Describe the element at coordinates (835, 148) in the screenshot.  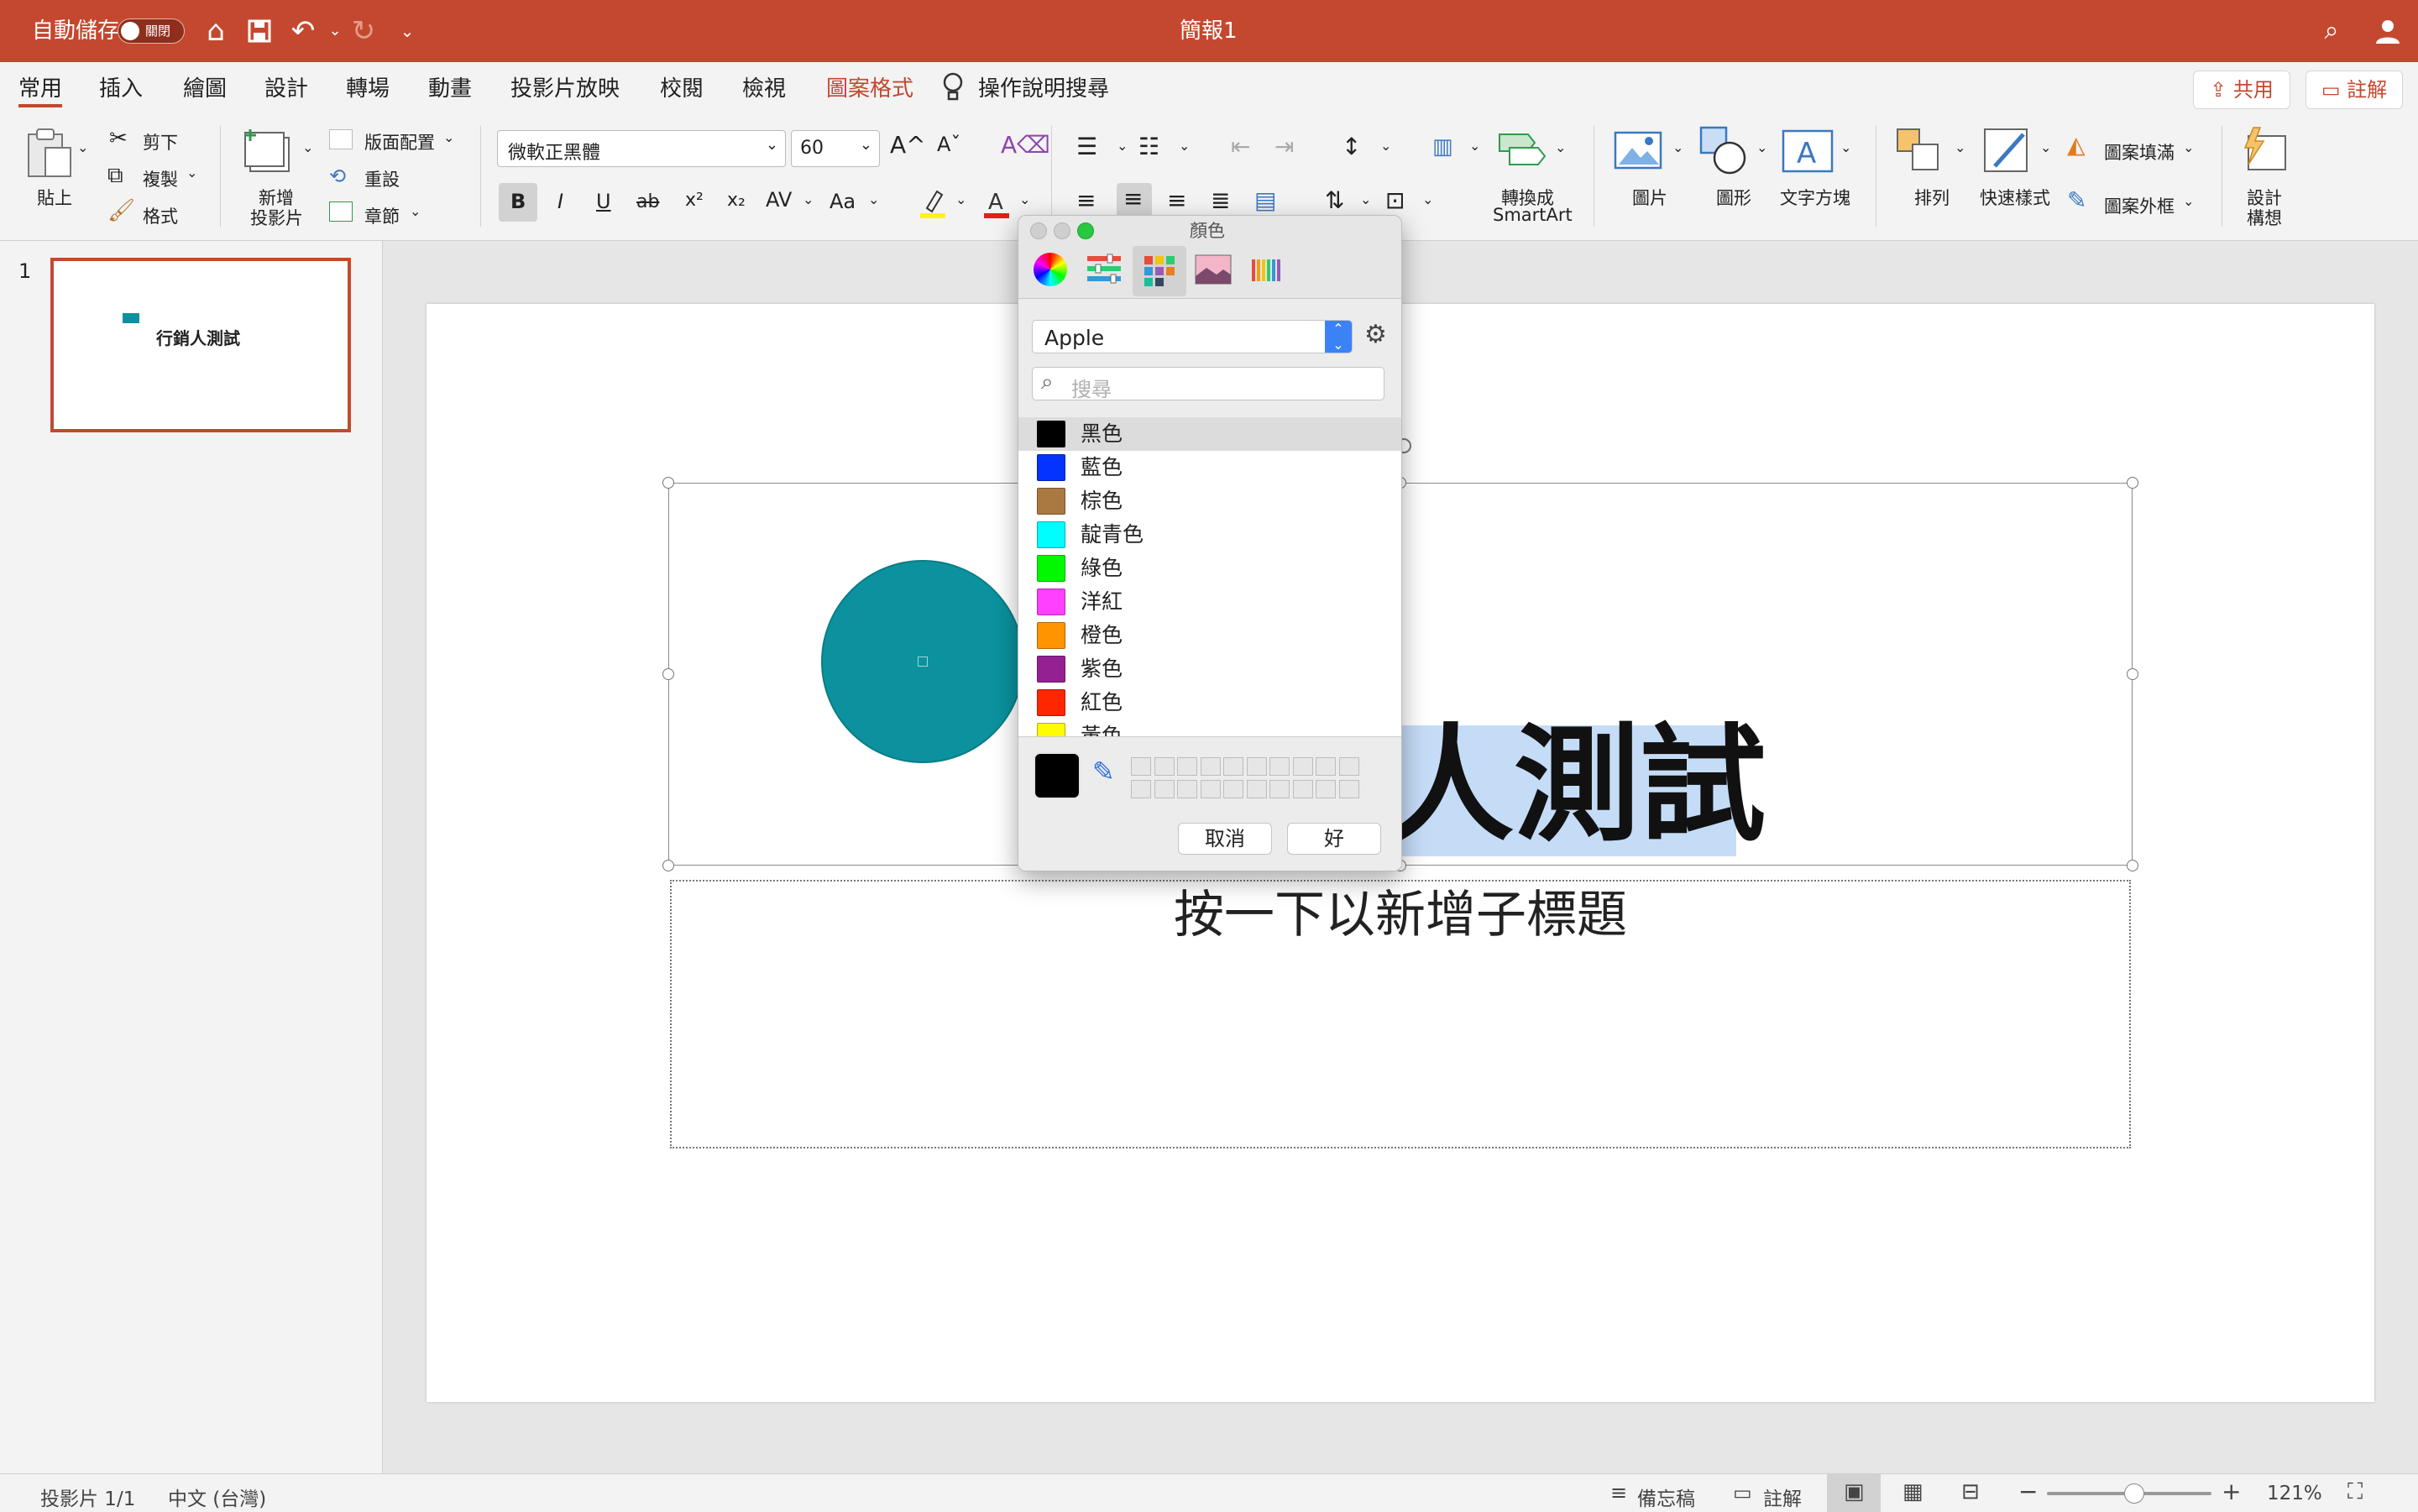
I see `font-size-select: 60 ⌄` at that location.